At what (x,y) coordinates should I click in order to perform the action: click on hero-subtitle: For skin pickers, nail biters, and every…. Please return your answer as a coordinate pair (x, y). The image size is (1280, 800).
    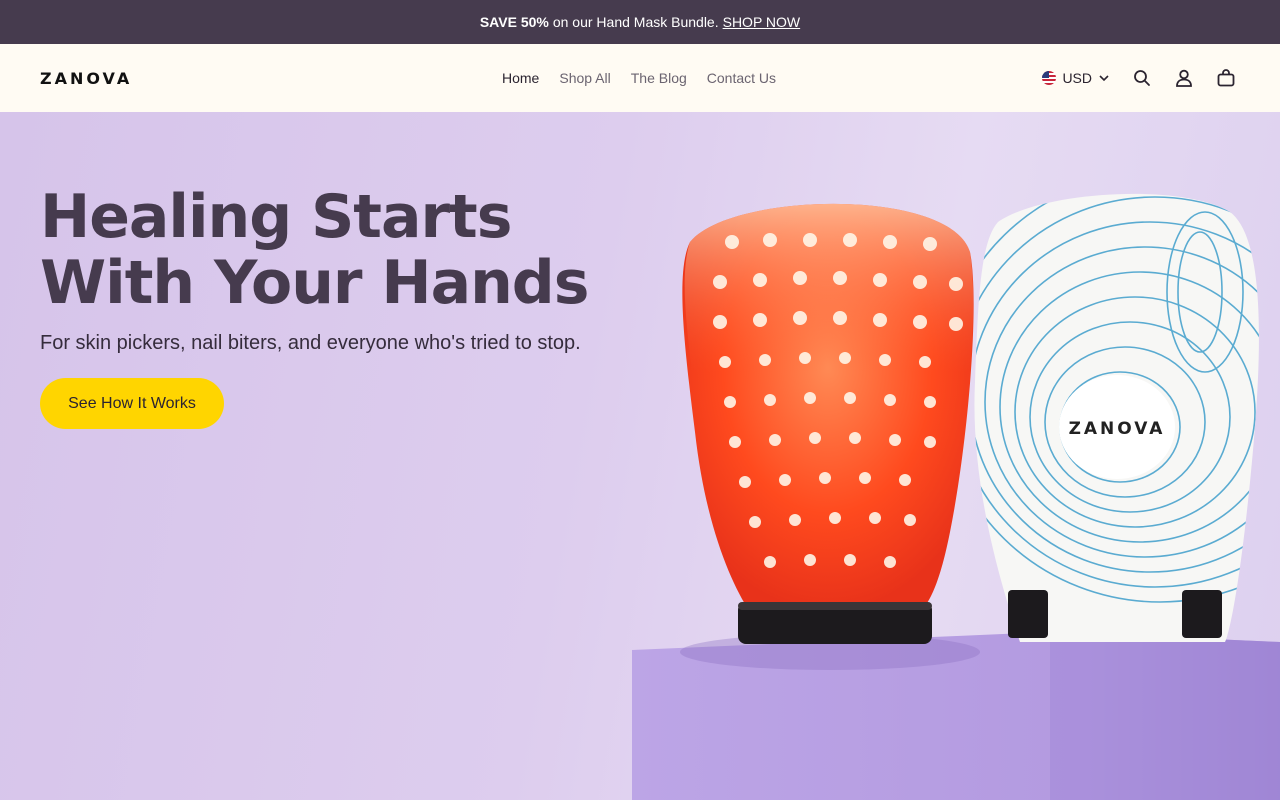
    Looking at the image, I should click on (310, 343).